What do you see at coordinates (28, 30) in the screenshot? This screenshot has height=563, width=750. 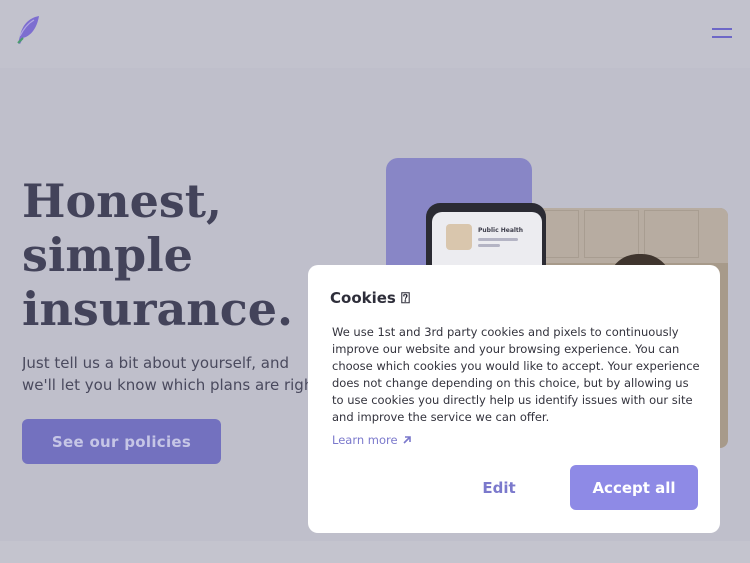 I see `feather-logo-icon` at bounding box center [28, 30].